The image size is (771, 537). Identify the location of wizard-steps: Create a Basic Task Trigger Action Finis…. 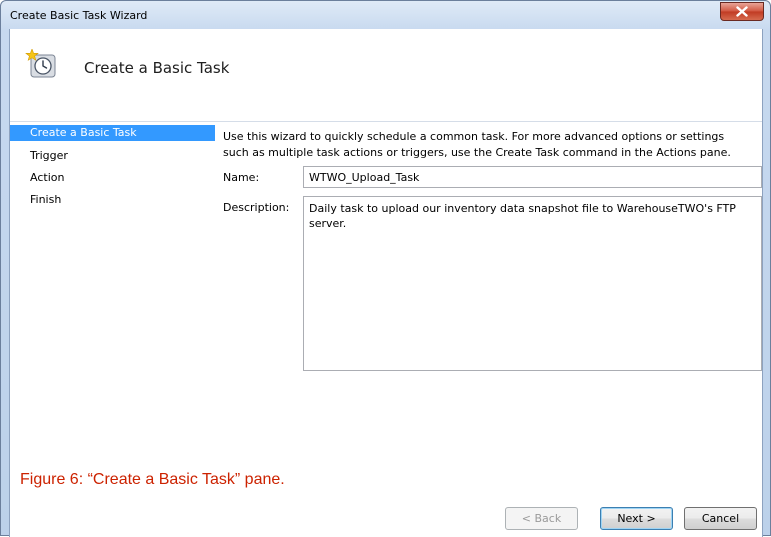
(112, 168).